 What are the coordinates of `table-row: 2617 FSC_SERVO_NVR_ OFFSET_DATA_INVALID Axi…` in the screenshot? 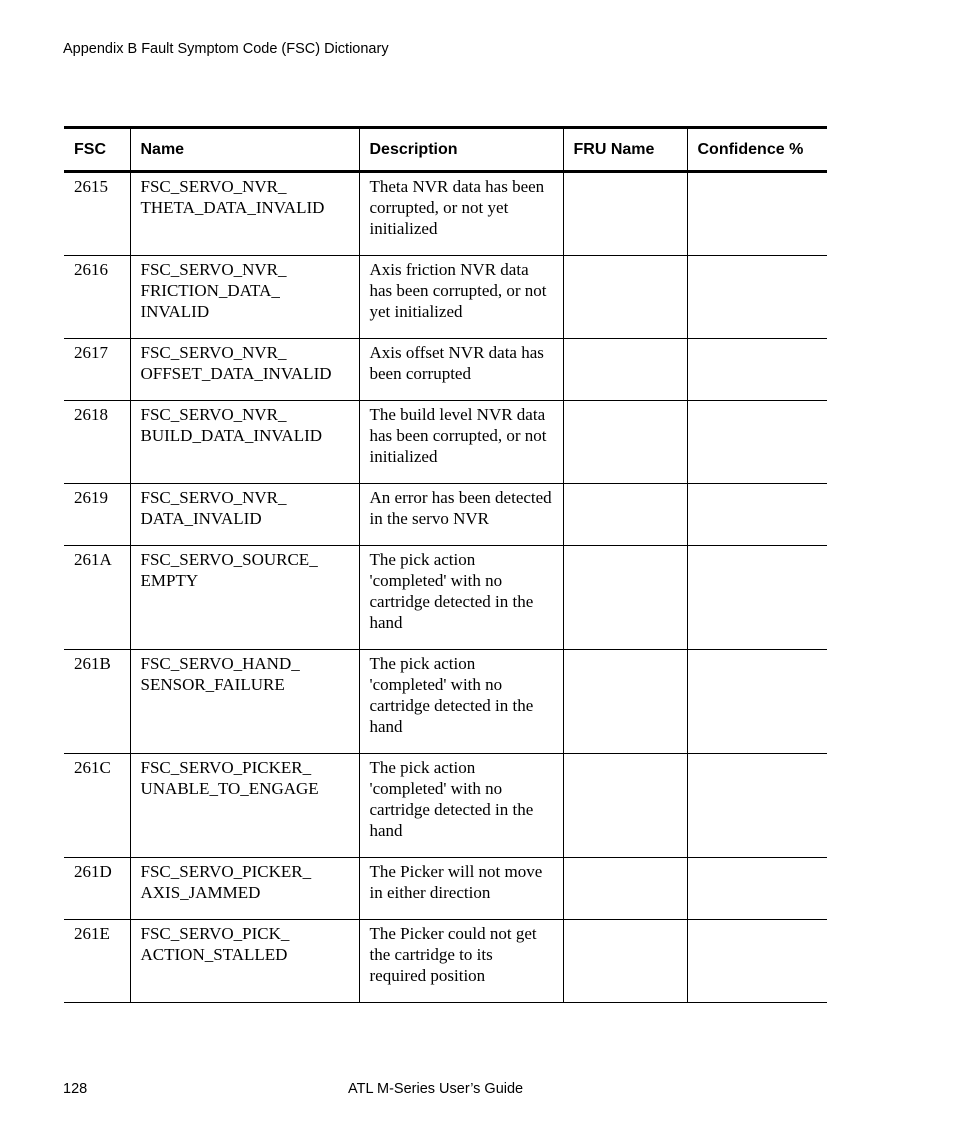 It's located at (445, 369).